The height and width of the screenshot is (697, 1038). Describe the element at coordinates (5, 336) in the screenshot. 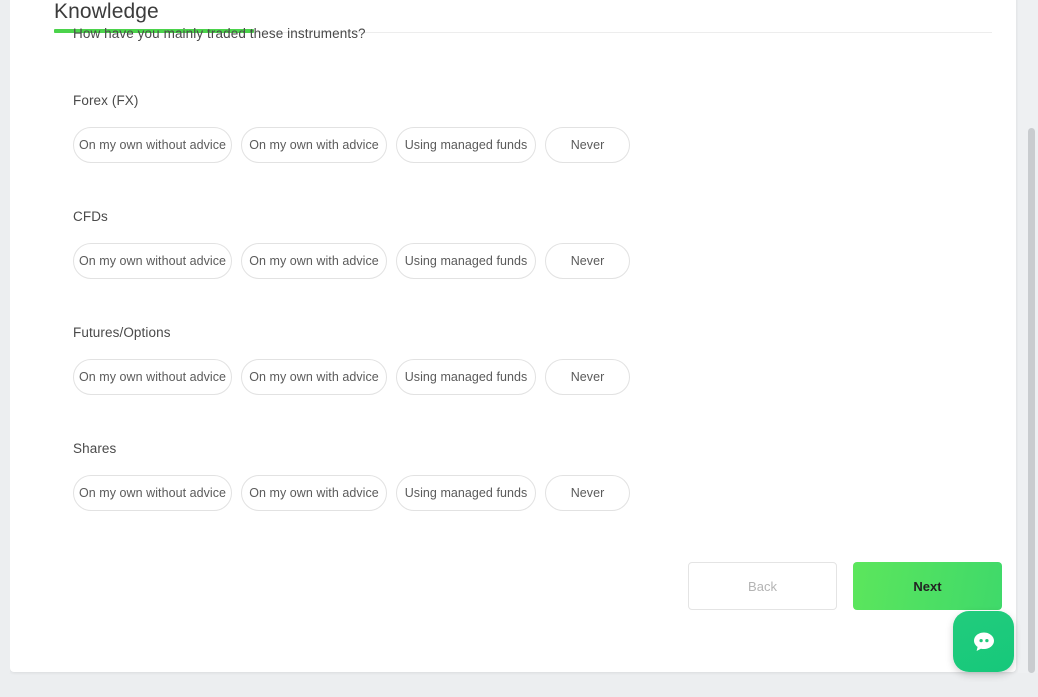

I see `left-gutter` at that location.